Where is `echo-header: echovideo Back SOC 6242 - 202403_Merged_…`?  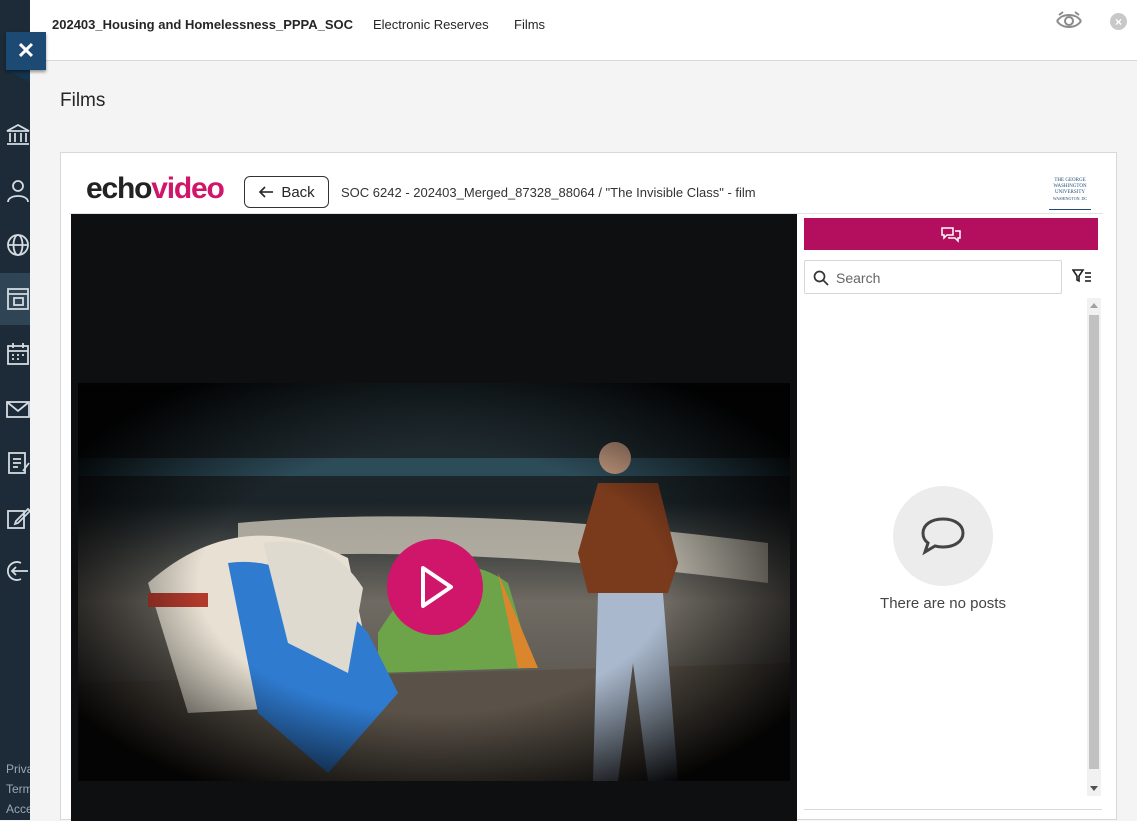
echo-header: echovideo Back SOC 6242 - 202403_Merged_… is located at coordinates (586, 191).